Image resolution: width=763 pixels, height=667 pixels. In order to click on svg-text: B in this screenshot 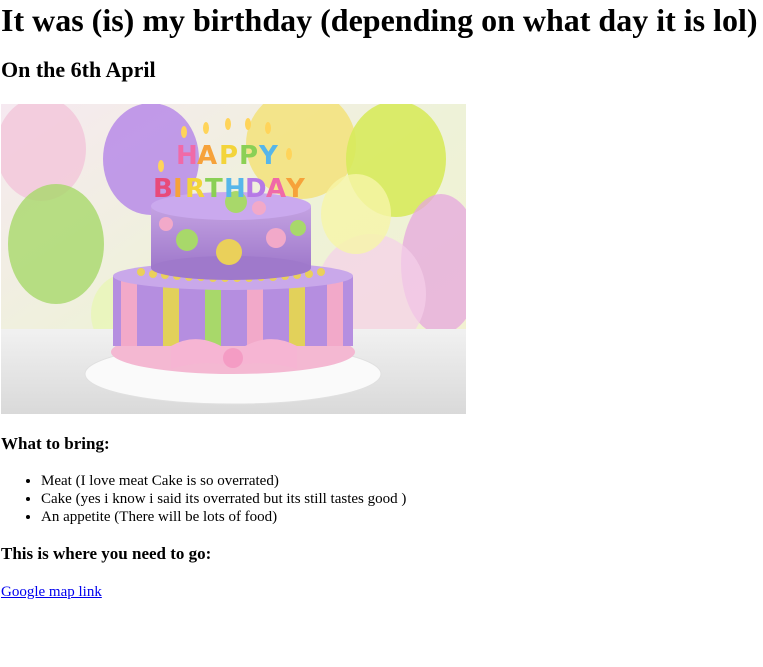, I will do `click(163, 189)`.